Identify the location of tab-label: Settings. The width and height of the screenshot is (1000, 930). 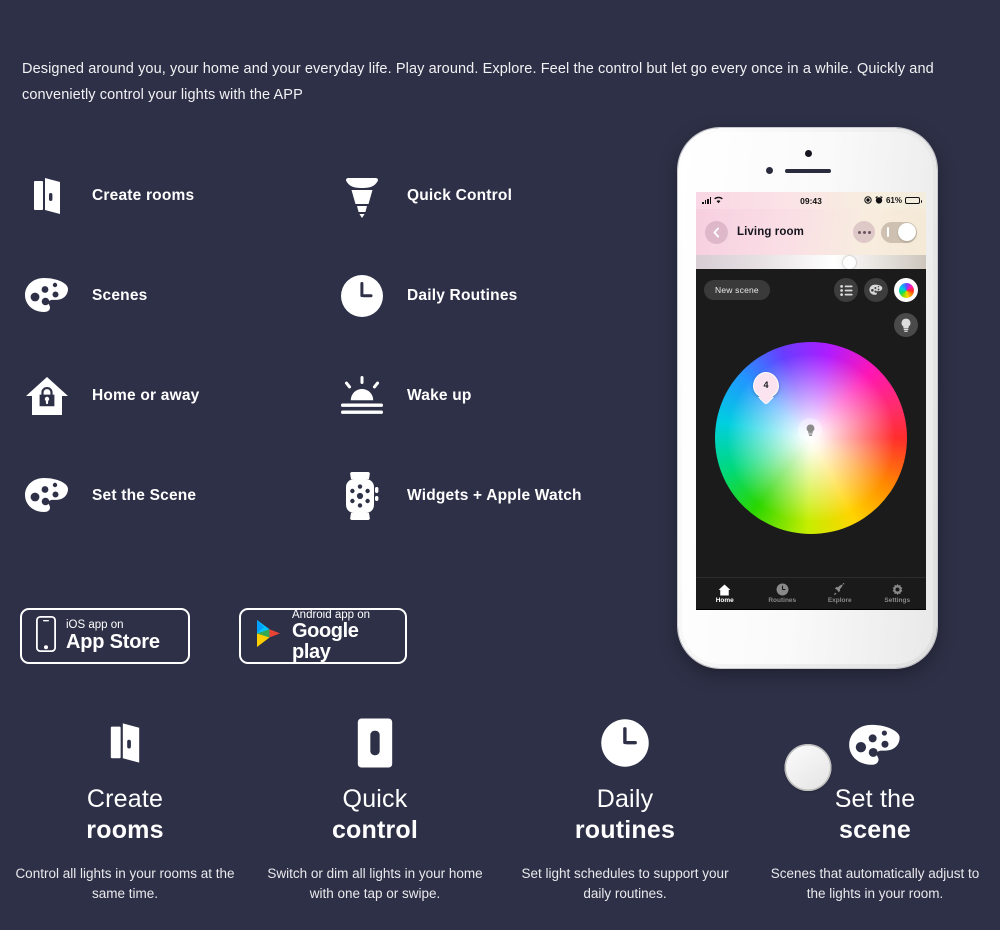
(897, 600).